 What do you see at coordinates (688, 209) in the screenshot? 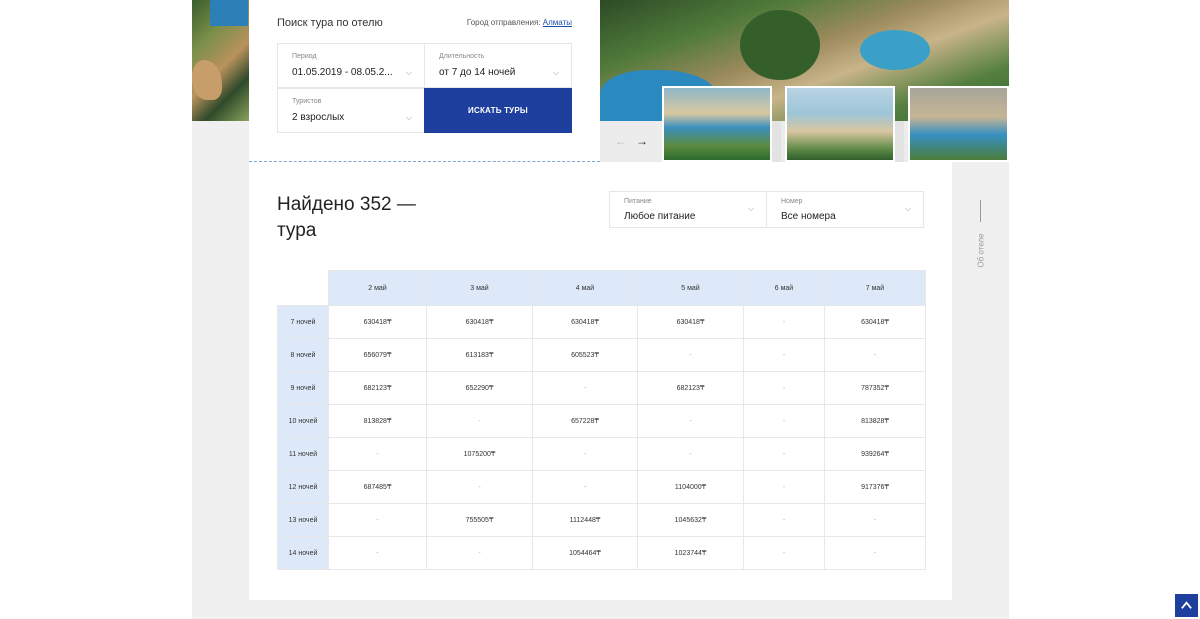
I see `meal-filter: Питание Любое питание ⌵` at bounding box center [688, 209].